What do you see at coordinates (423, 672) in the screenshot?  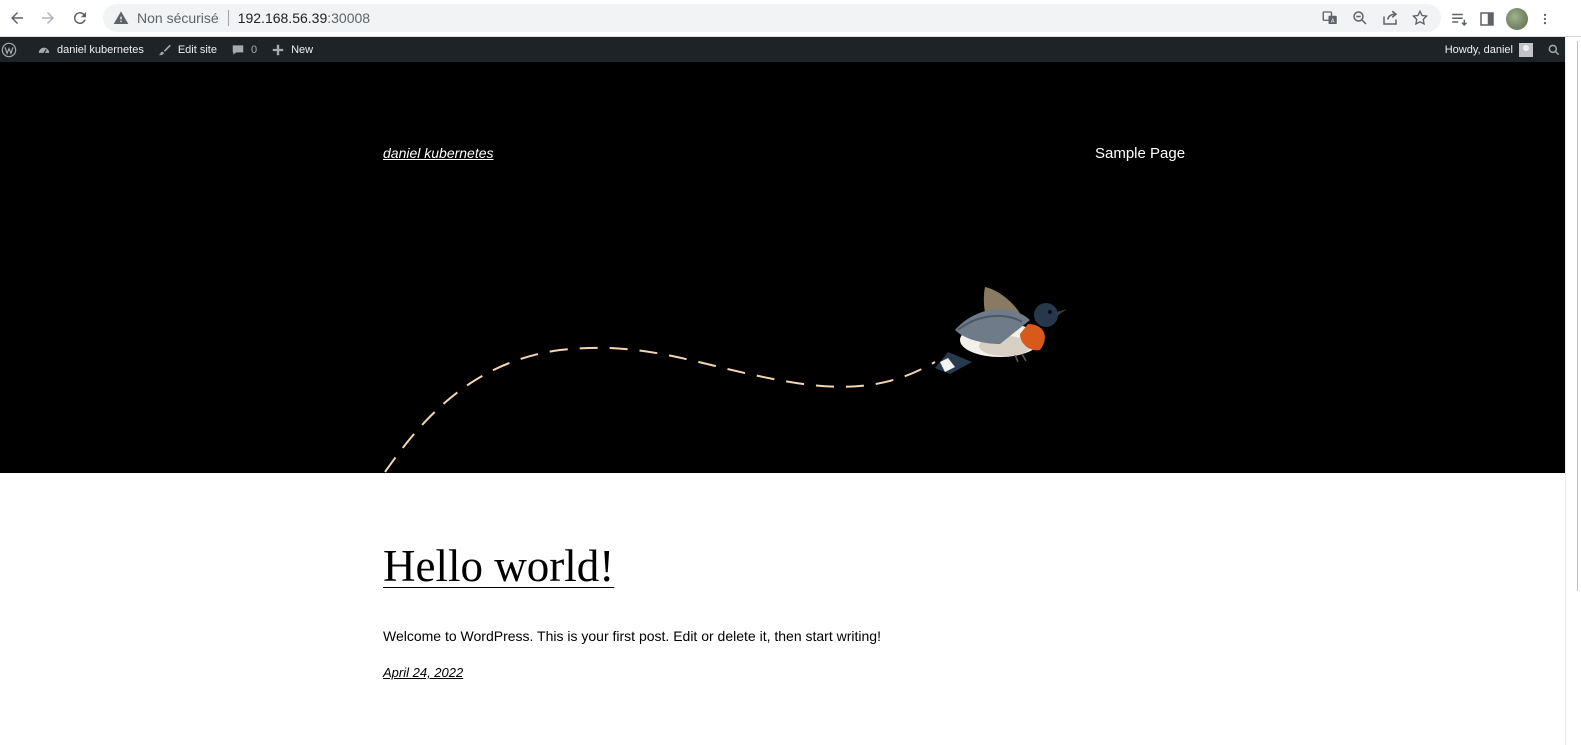 I see `post-date-link: April 24, 2022` at bounding box center [423, 672].